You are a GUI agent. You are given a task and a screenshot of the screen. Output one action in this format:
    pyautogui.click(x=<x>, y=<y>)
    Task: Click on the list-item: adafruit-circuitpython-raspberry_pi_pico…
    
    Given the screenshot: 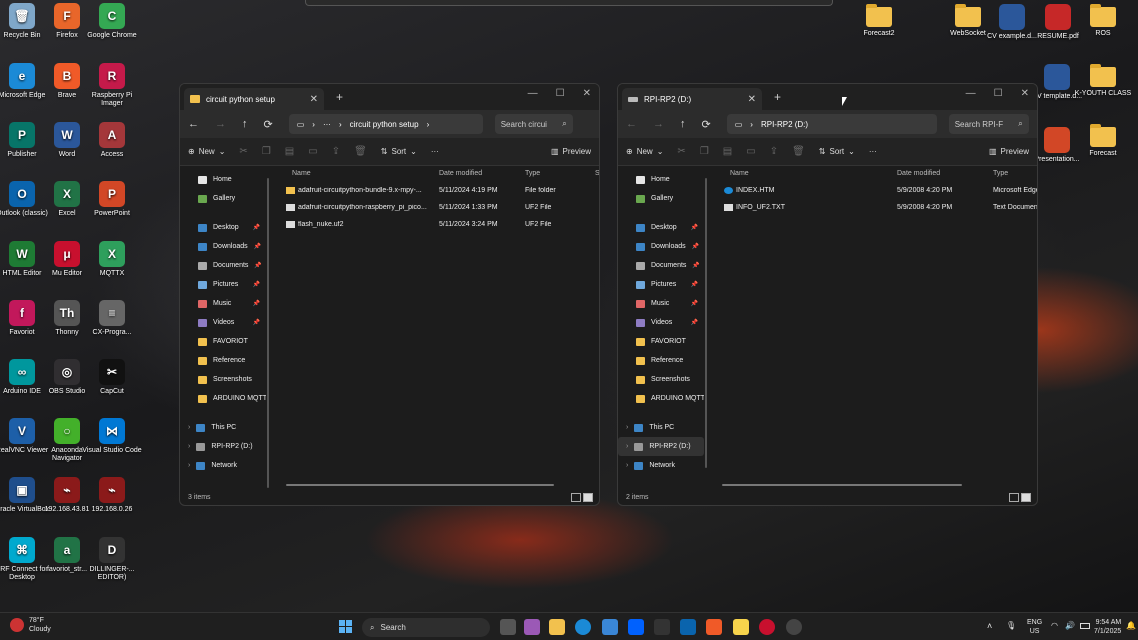 What is the action you would take?
    pyautogui.click(x=439, y=207)
    